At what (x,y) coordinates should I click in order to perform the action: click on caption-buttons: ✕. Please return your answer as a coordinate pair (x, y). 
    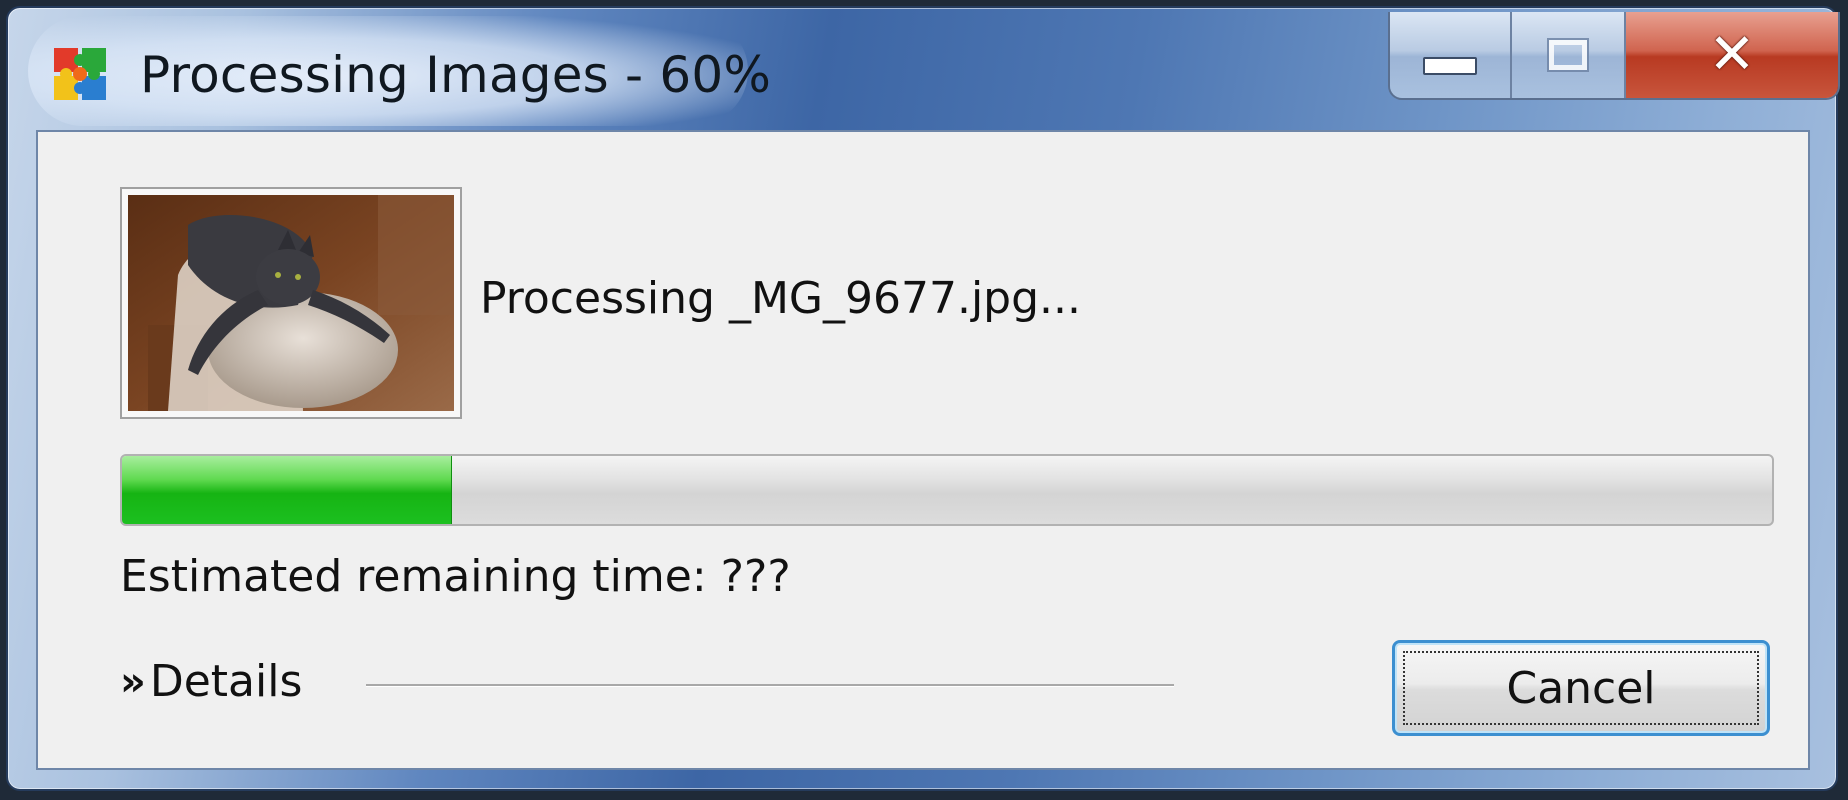
    Looking at the image, I should click on (1614, 56).